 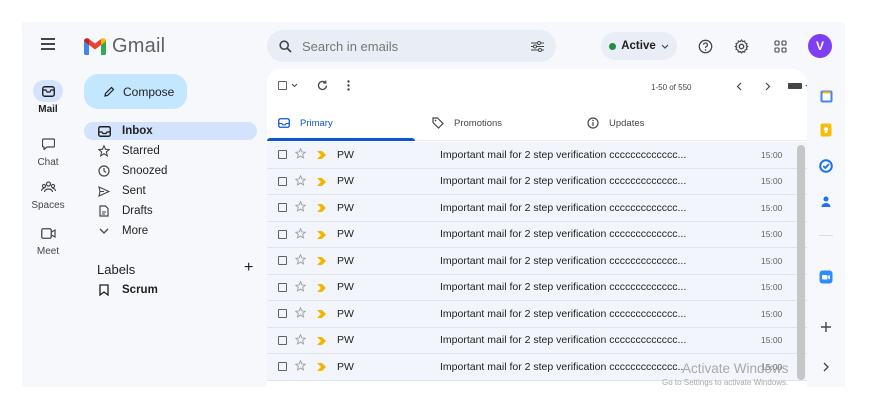 What do you see at coordinates (341, 139) in the screenshot?
I see `active-tab-indicator` at bounding box center [341, 139].